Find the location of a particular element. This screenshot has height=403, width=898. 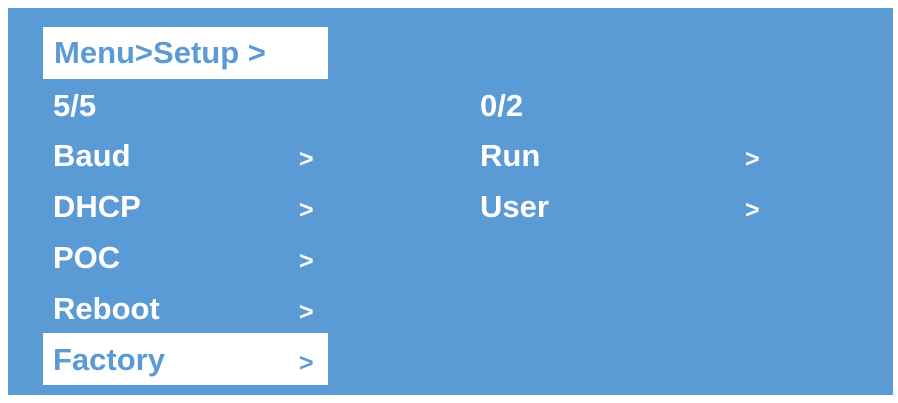

menu-item-label: User is located at coordinates (514, 206).